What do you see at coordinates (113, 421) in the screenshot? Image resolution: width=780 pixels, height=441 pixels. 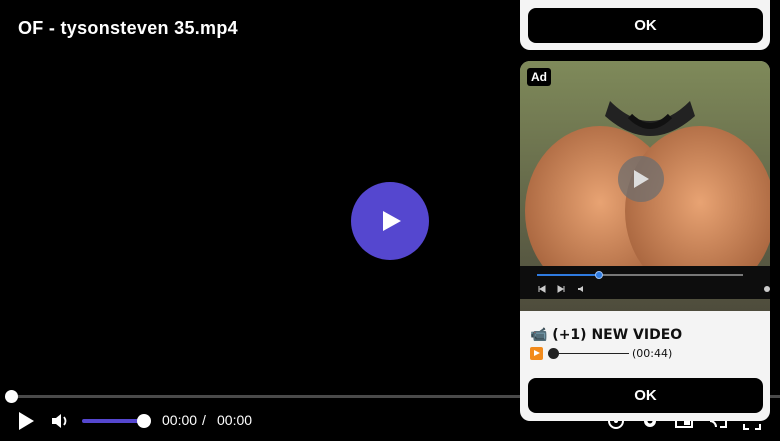 I see `volume-slider` at bounding box center [113, 421].